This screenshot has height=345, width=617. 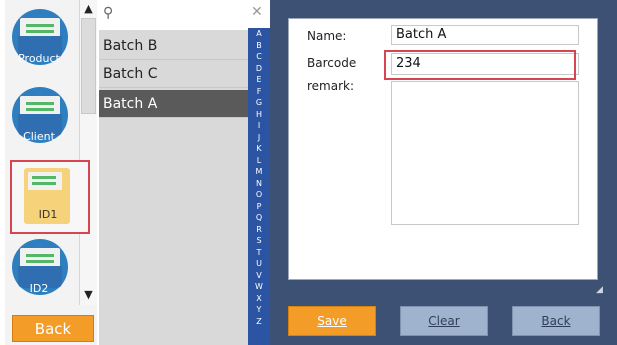 What do you see at coordinates (259, 230) in the screenshot?
I see `alpha-letter: R` at bounding box center [259, 230].